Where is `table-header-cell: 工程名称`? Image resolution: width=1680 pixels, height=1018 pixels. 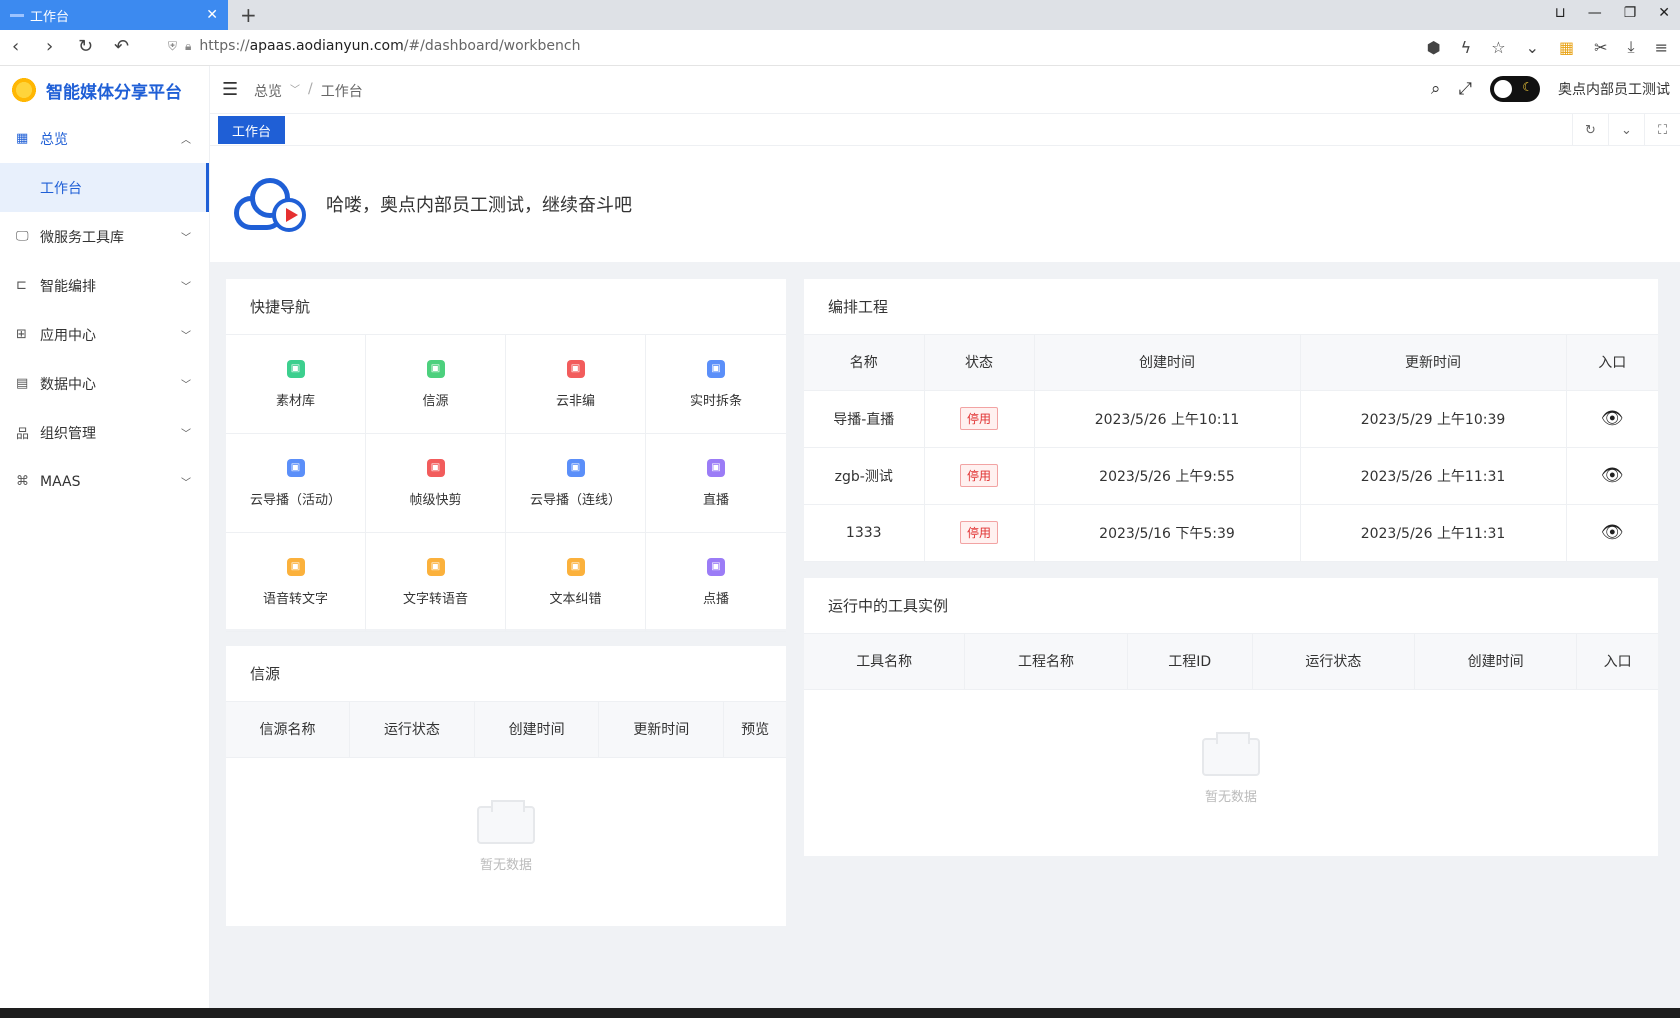 table-header-cell: 工程名称 is located at coordinates (1046, 662).